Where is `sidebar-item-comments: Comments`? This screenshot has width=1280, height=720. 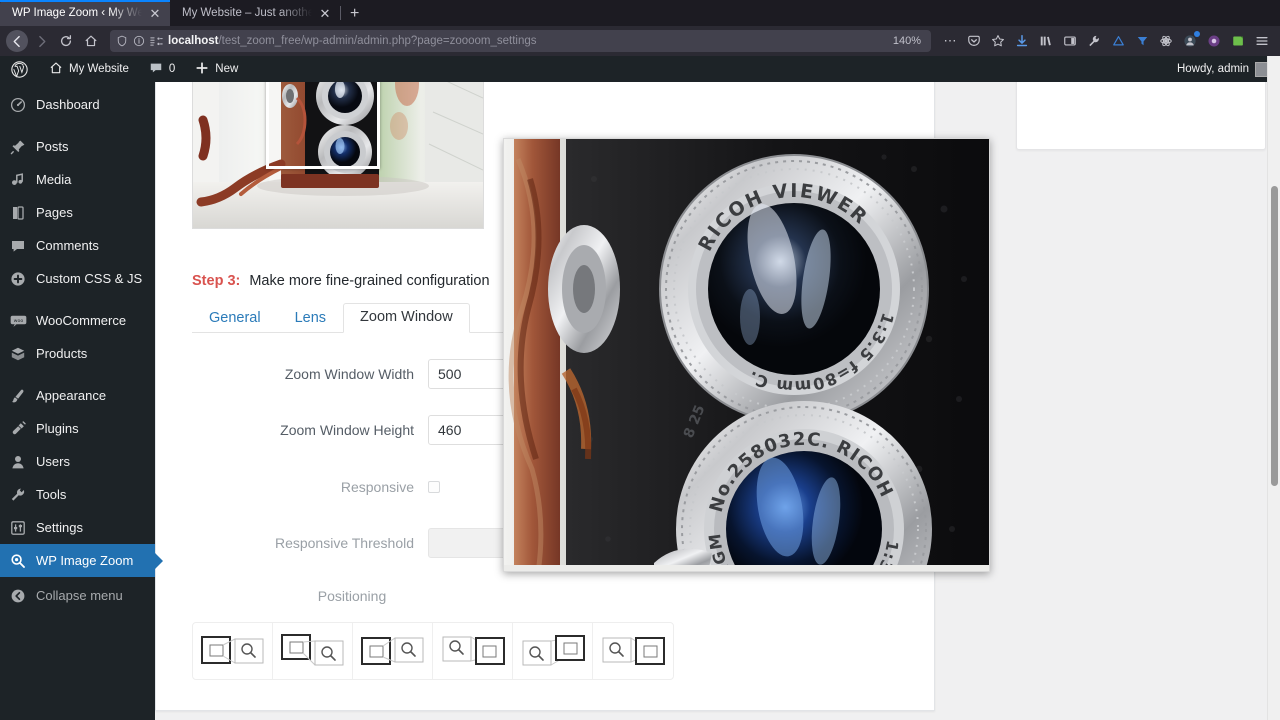
sidebar-item-comments: Comments is located at coordinates (77, 245).